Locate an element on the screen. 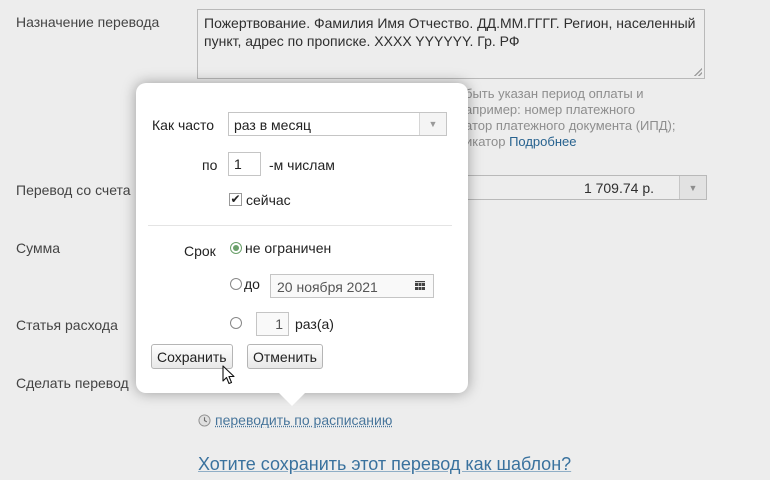 The image size is (770, 480). term-until-radio is located at coordinates (236, 284).